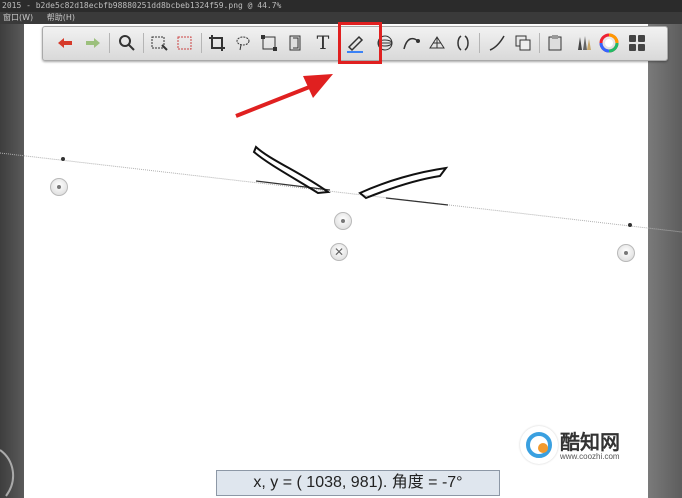 The width and height of the screenshot is (682, 498). I want to click on watermark: 酷知网 www.coozhi.com, so click(585, 444).